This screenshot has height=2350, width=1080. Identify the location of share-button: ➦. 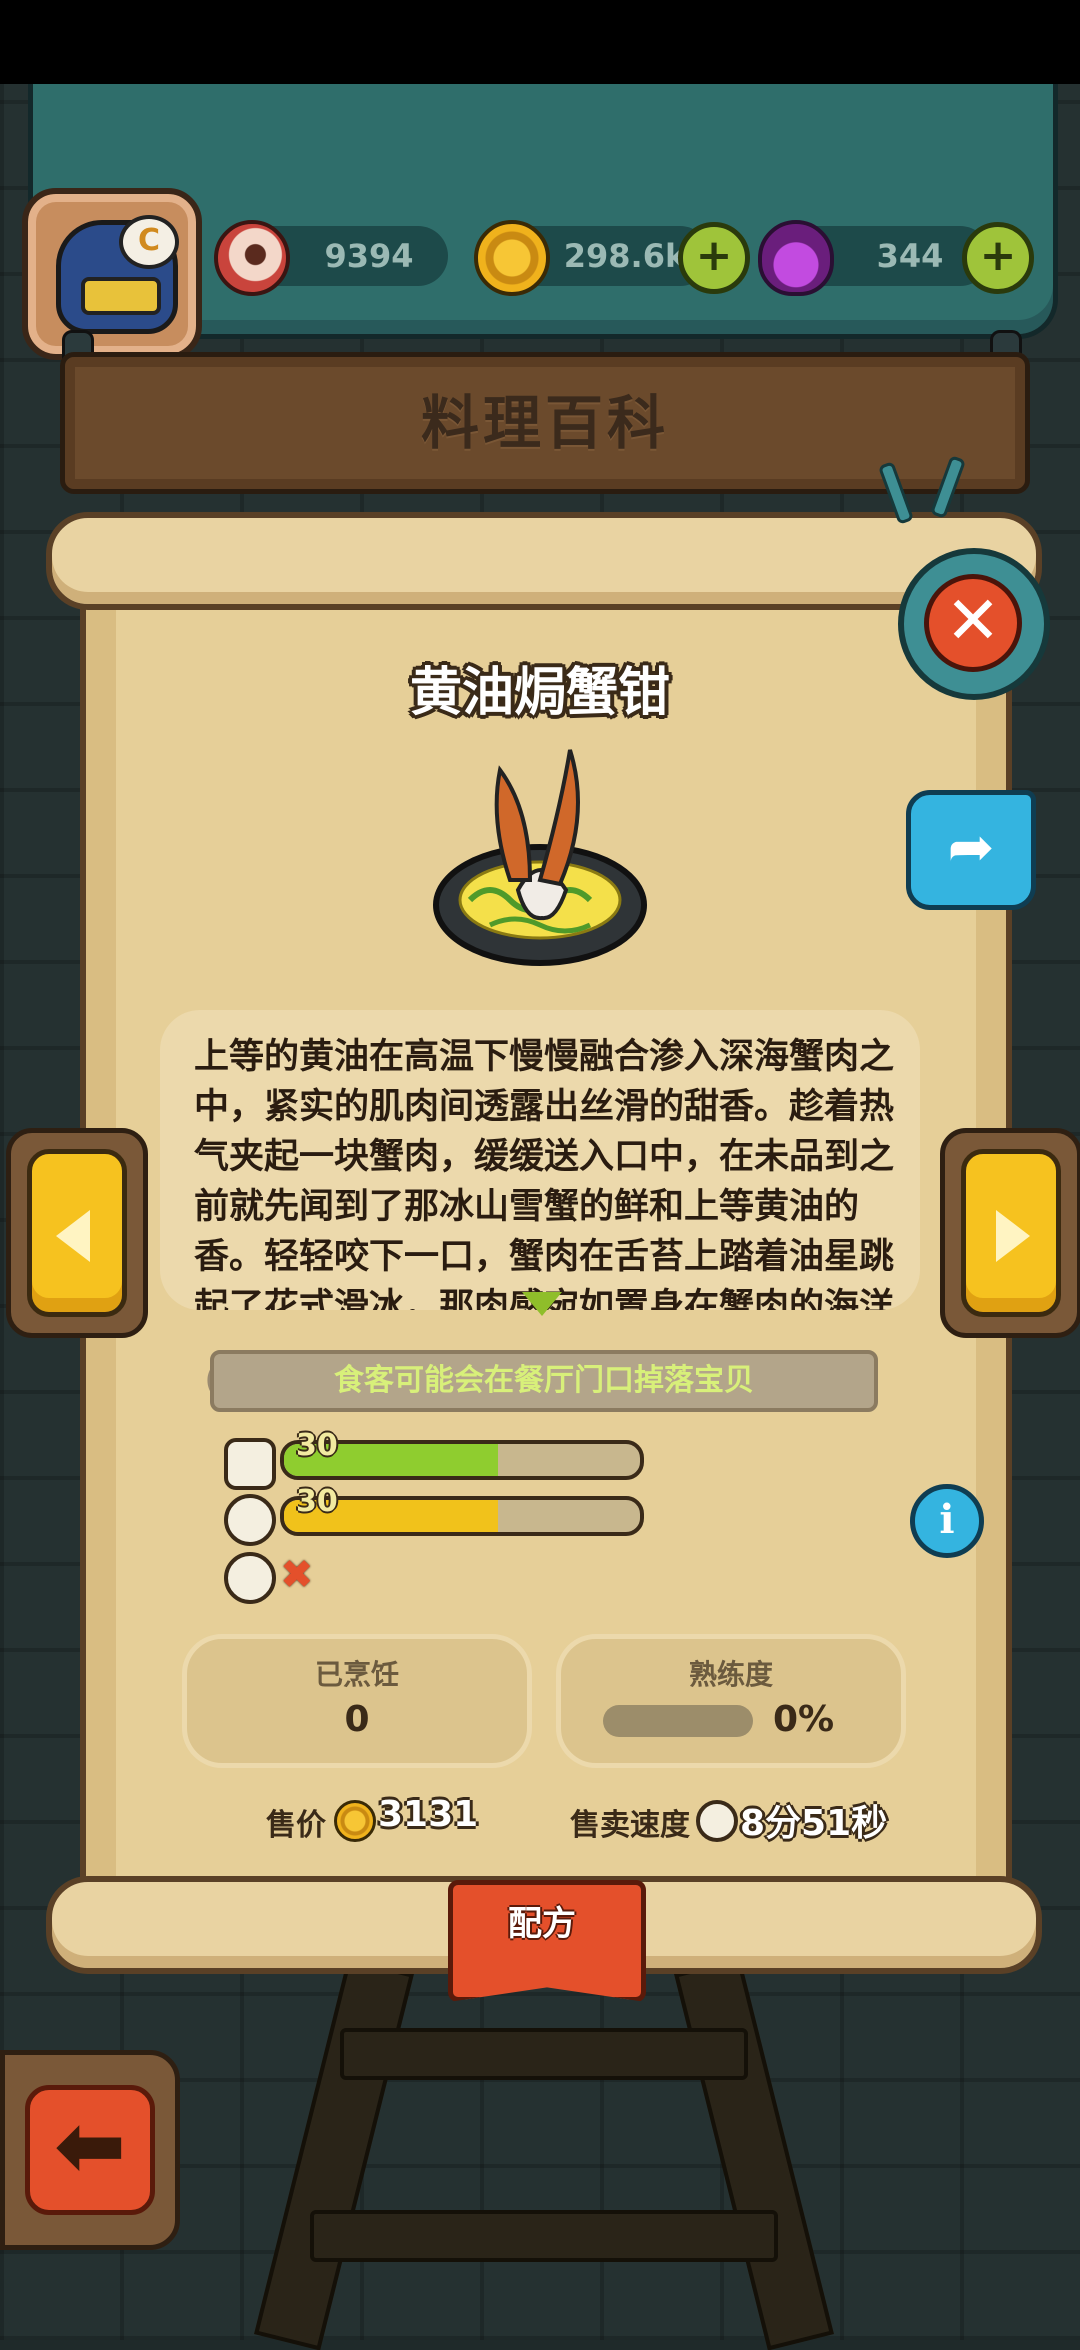
(971, 850).